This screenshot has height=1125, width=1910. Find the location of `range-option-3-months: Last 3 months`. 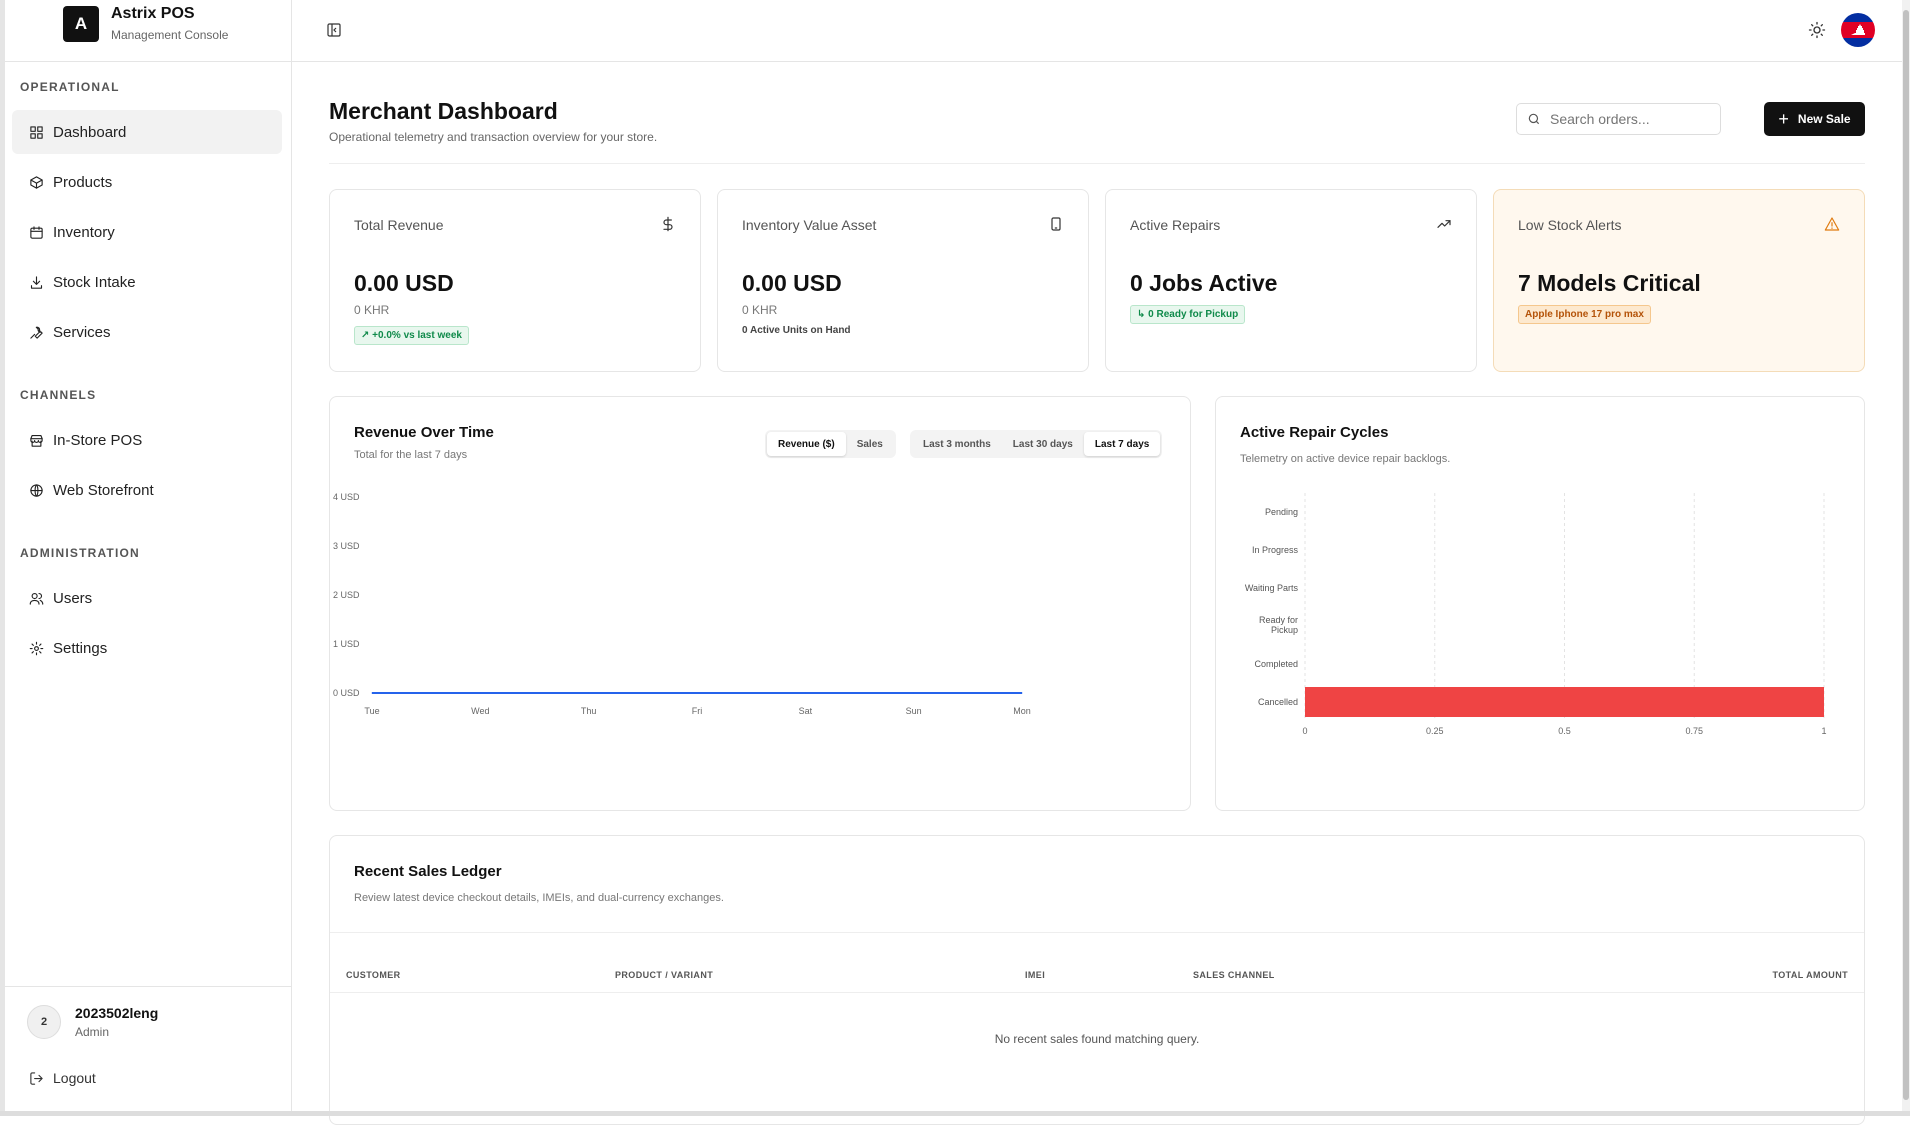

range-option-3-months: Last 3 months is located at coordinates (957, 444).